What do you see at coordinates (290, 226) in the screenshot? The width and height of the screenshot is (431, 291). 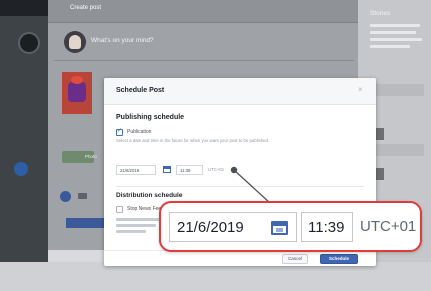 I see `magnified-datetime-callout: 21/6/2019 11:39 UTC+01` at bounding box center [290, 226].